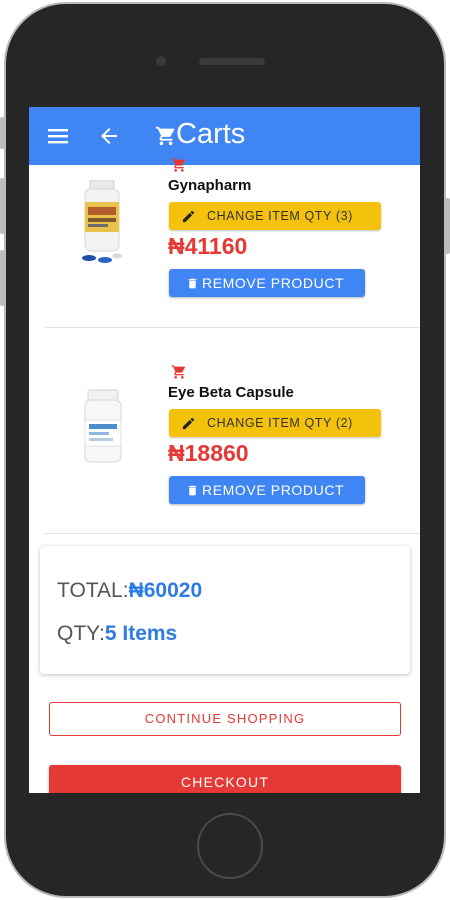 This screenshot has height=900, width=450. I want to click on checkout-button: CHECKOUT, so click(225, 779).